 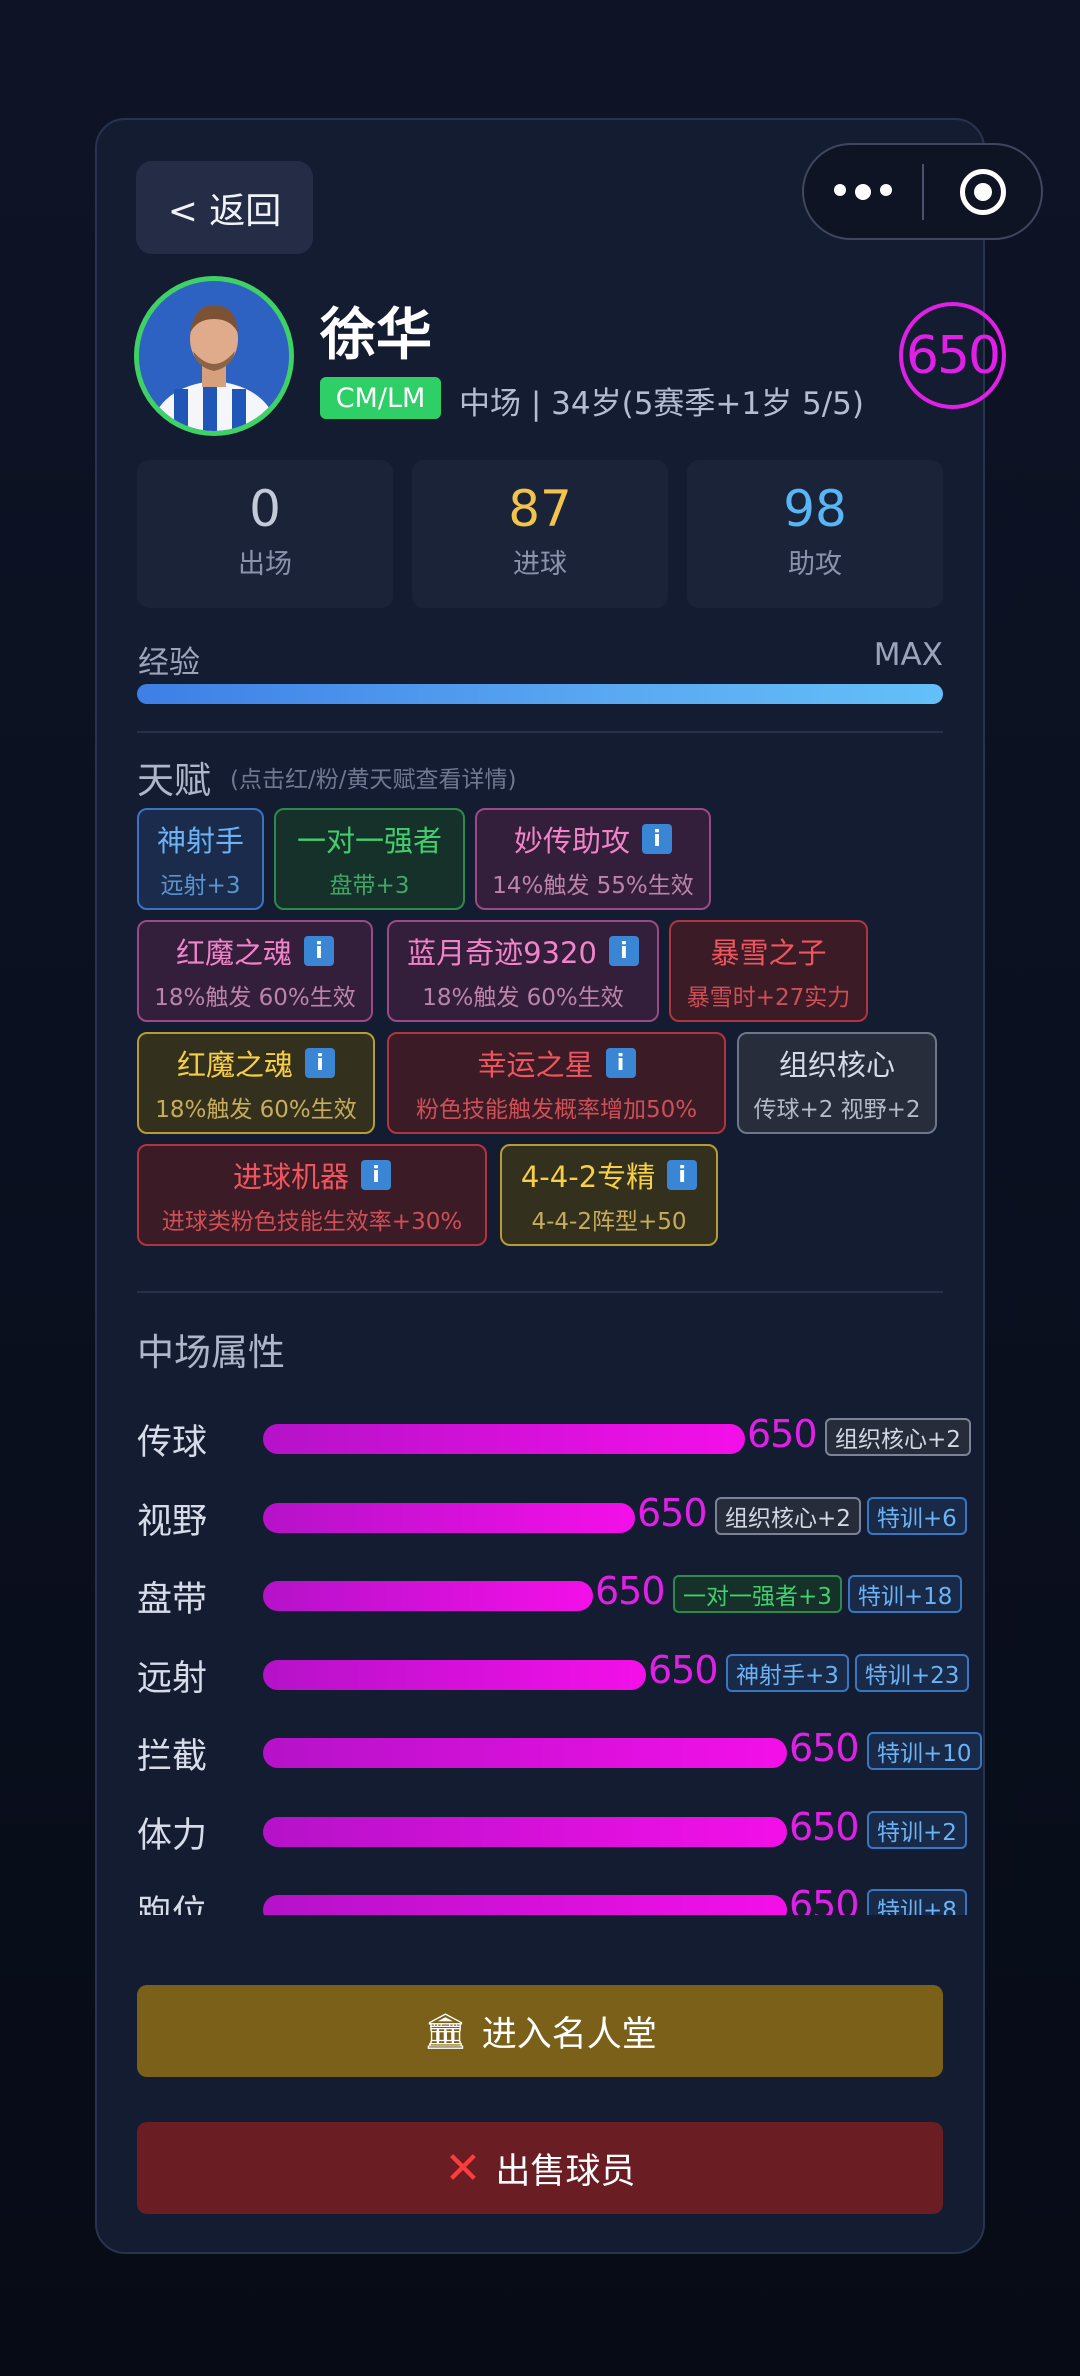 What do you see at coordinates (757, 1594) in the screenshot?
I see `bonus-tag: 一对一强者+3` at bounding box center [757, 1594].